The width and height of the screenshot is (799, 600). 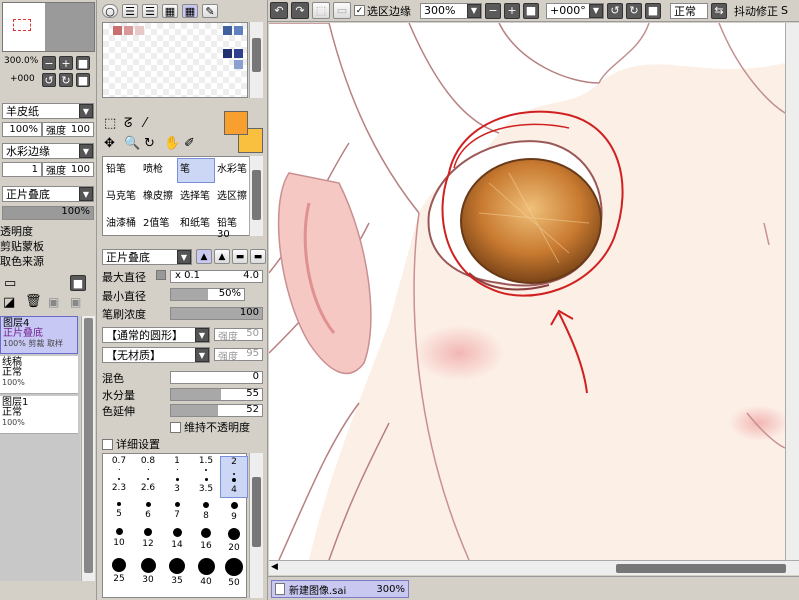 I want to click on tool-bucket: 油漆桶, so click(x=122, y=224).